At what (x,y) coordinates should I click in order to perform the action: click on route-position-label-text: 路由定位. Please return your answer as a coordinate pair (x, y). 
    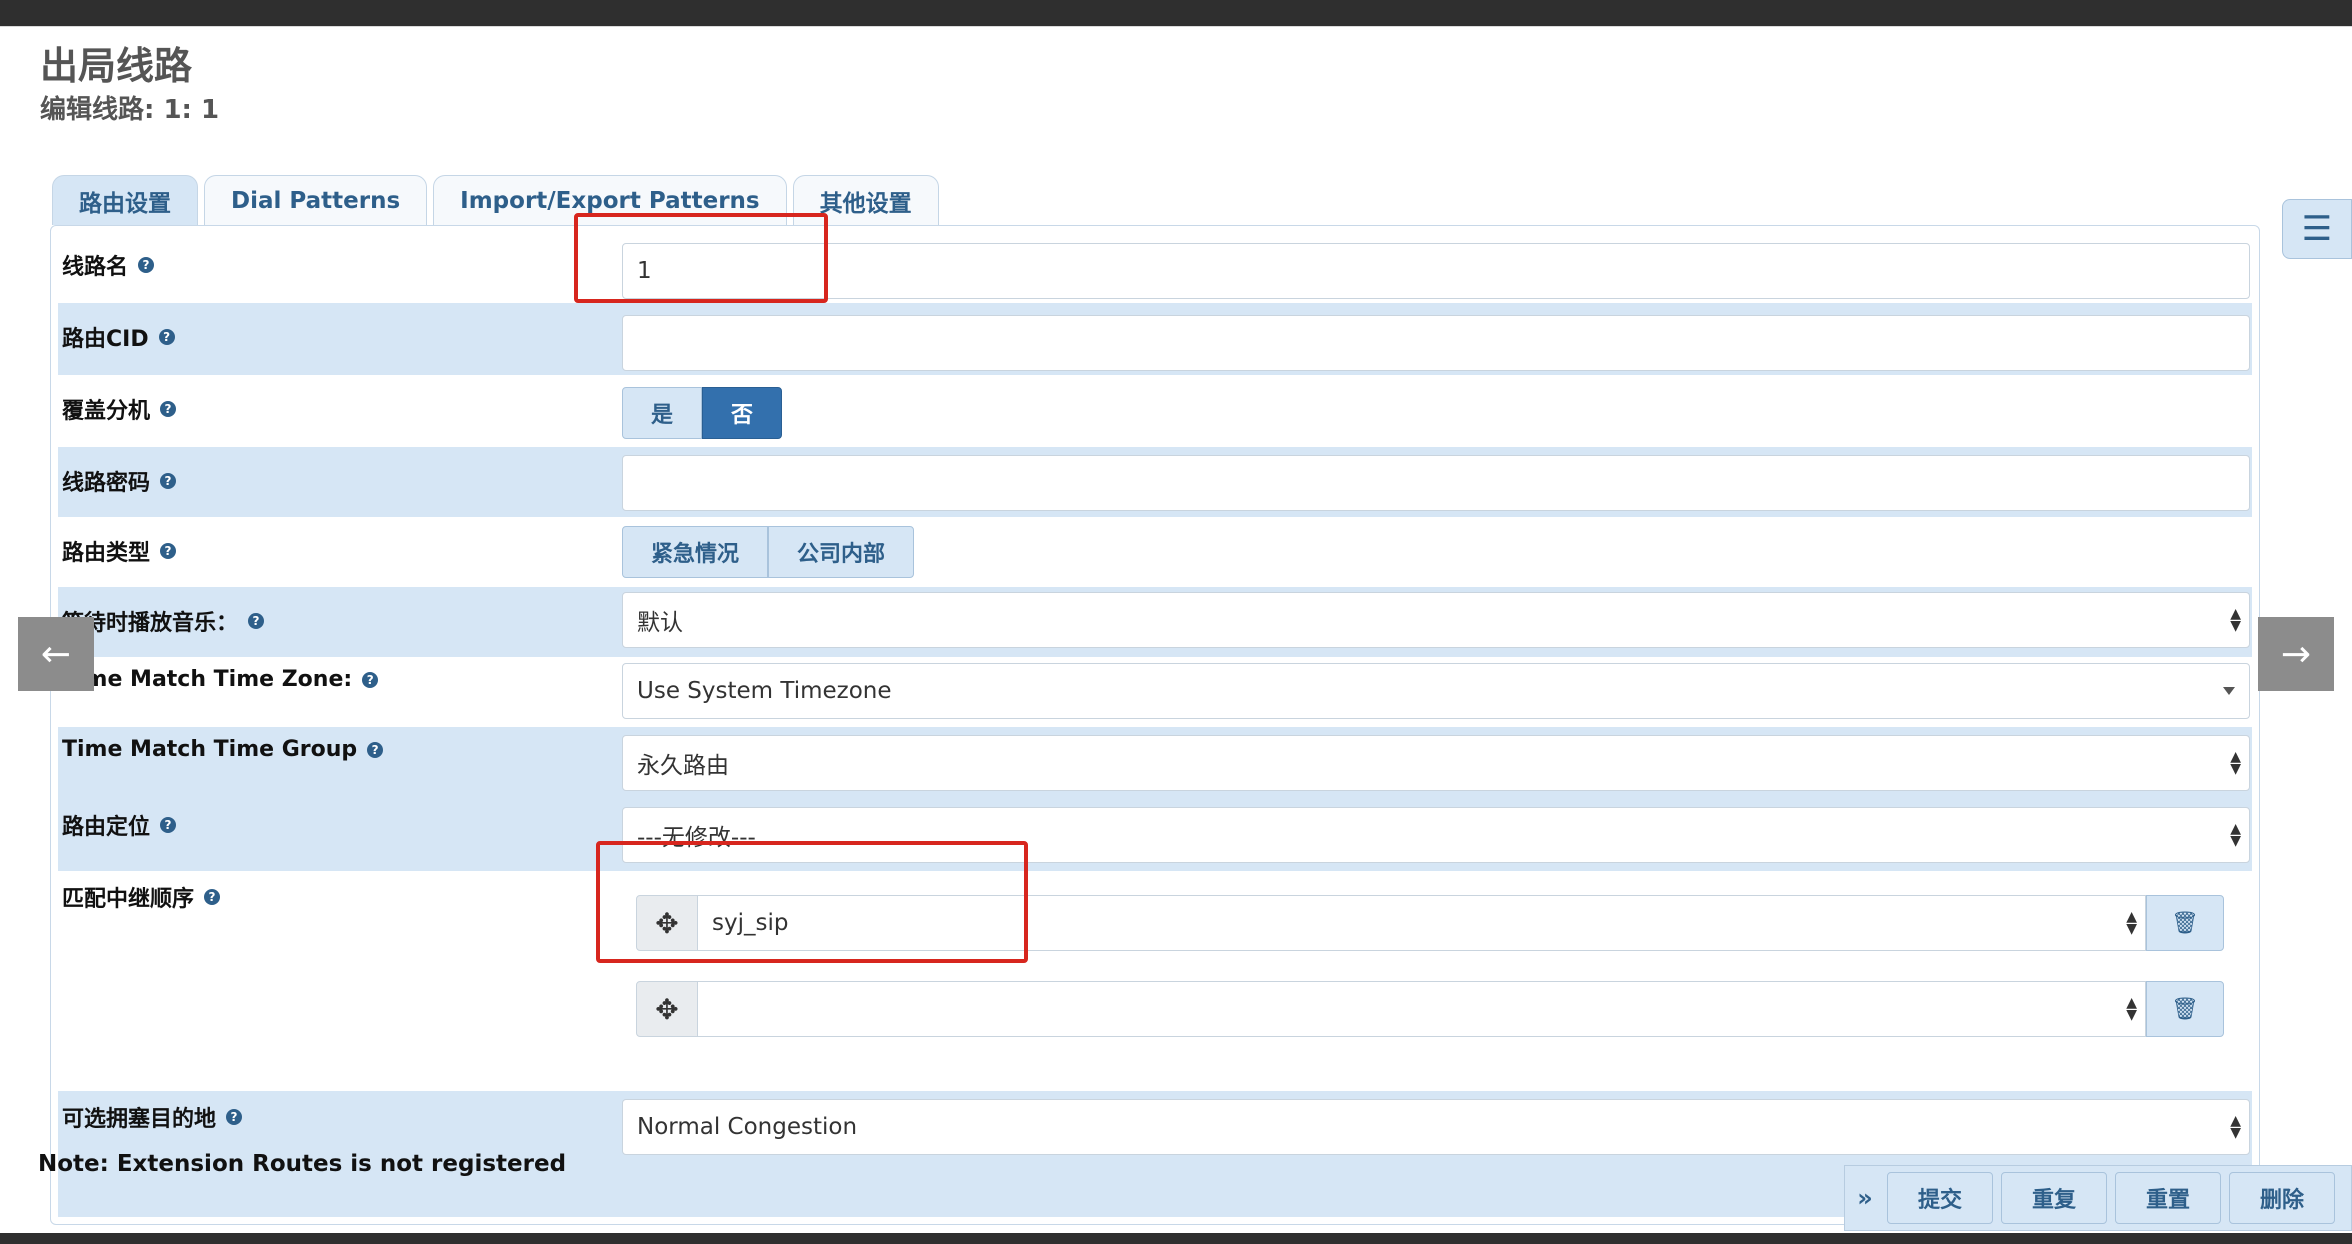
    Looking at the image, I should click on (106, 827).